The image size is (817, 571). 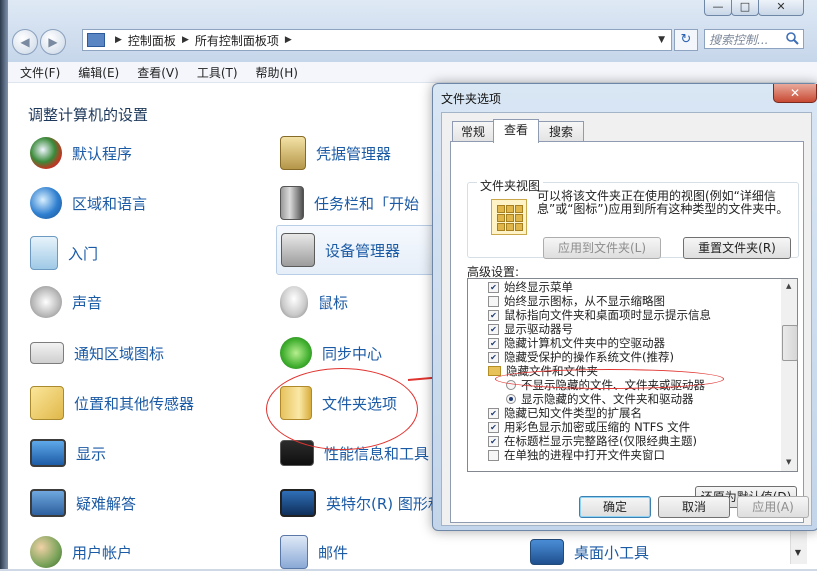 What do you see at coordinates (609, 379) in the screenshot?
I see `highlight-ellipse` at bounding box center [609, 379].